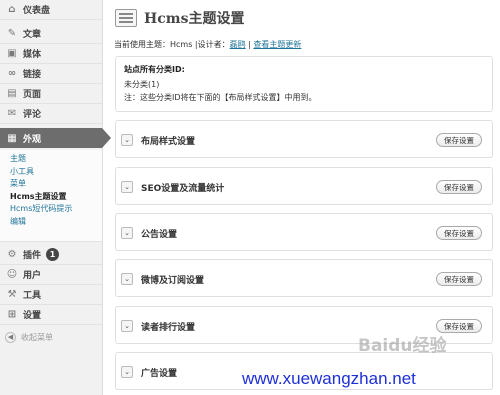 The height and width of the screenshot is (395, 500). I want to click on page-icon: ▤, so click(12, 93).